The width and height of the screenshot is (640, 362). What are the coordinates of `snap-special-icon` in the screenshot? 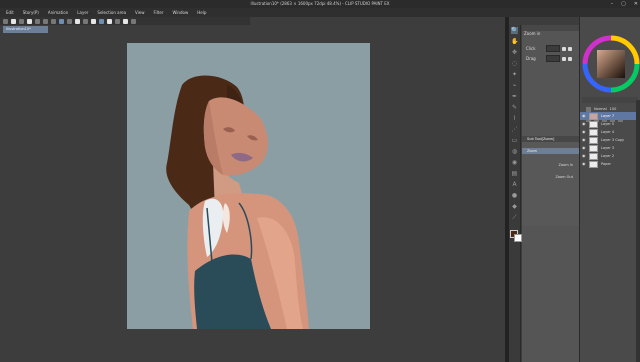 It's located at (109, 21).